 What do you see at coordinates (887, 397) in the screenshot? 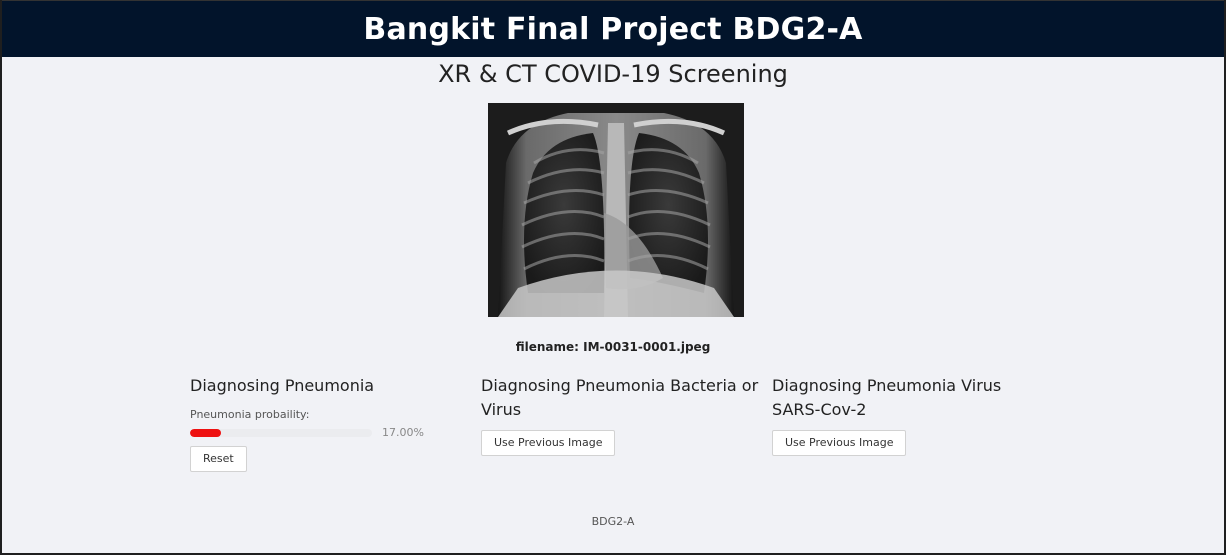
I see `panel-sars-cov-2-title: Diagnosing Pneumonia Virus SARS-Cov-2` at bounding box center [887, 397].